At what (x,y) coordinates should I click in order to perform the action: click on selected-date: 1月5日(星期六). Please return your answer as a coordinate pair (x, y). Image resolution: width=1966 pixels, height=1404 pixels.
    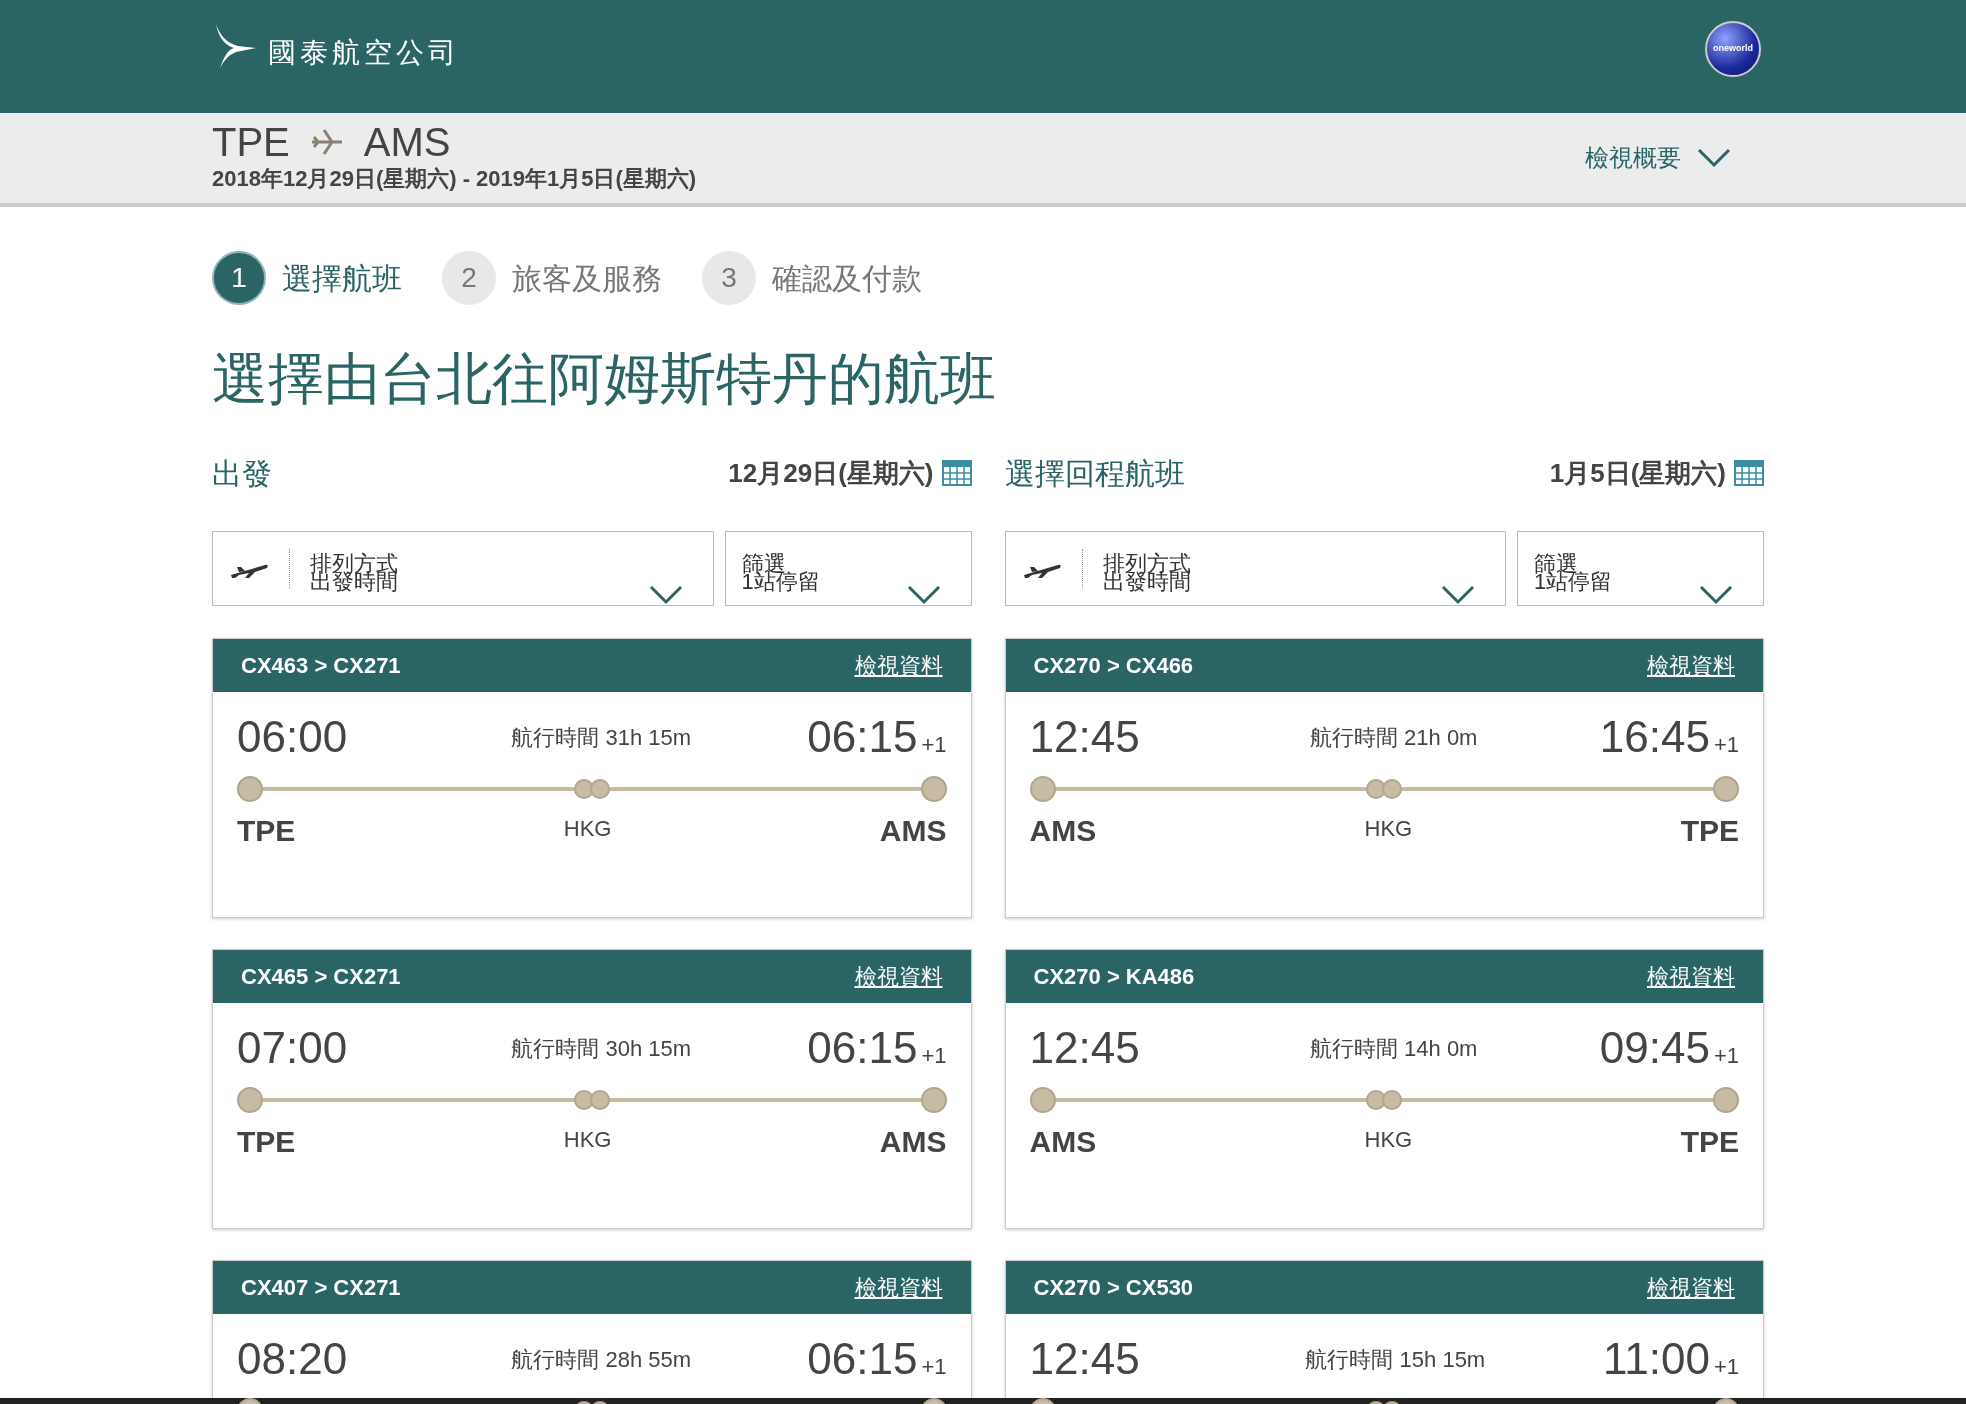
    Looking at the image, I should click on (1637, 473).